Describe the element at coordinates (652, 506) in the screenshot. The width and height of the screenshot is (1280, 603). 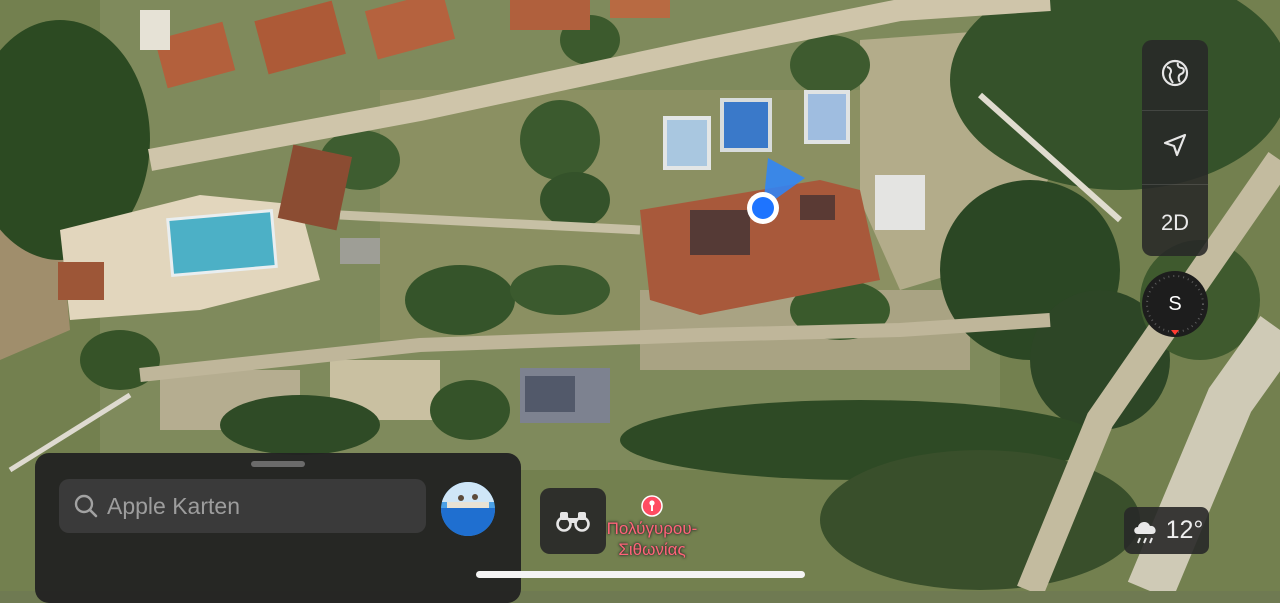
I see `poi-pin-icon` at that location.